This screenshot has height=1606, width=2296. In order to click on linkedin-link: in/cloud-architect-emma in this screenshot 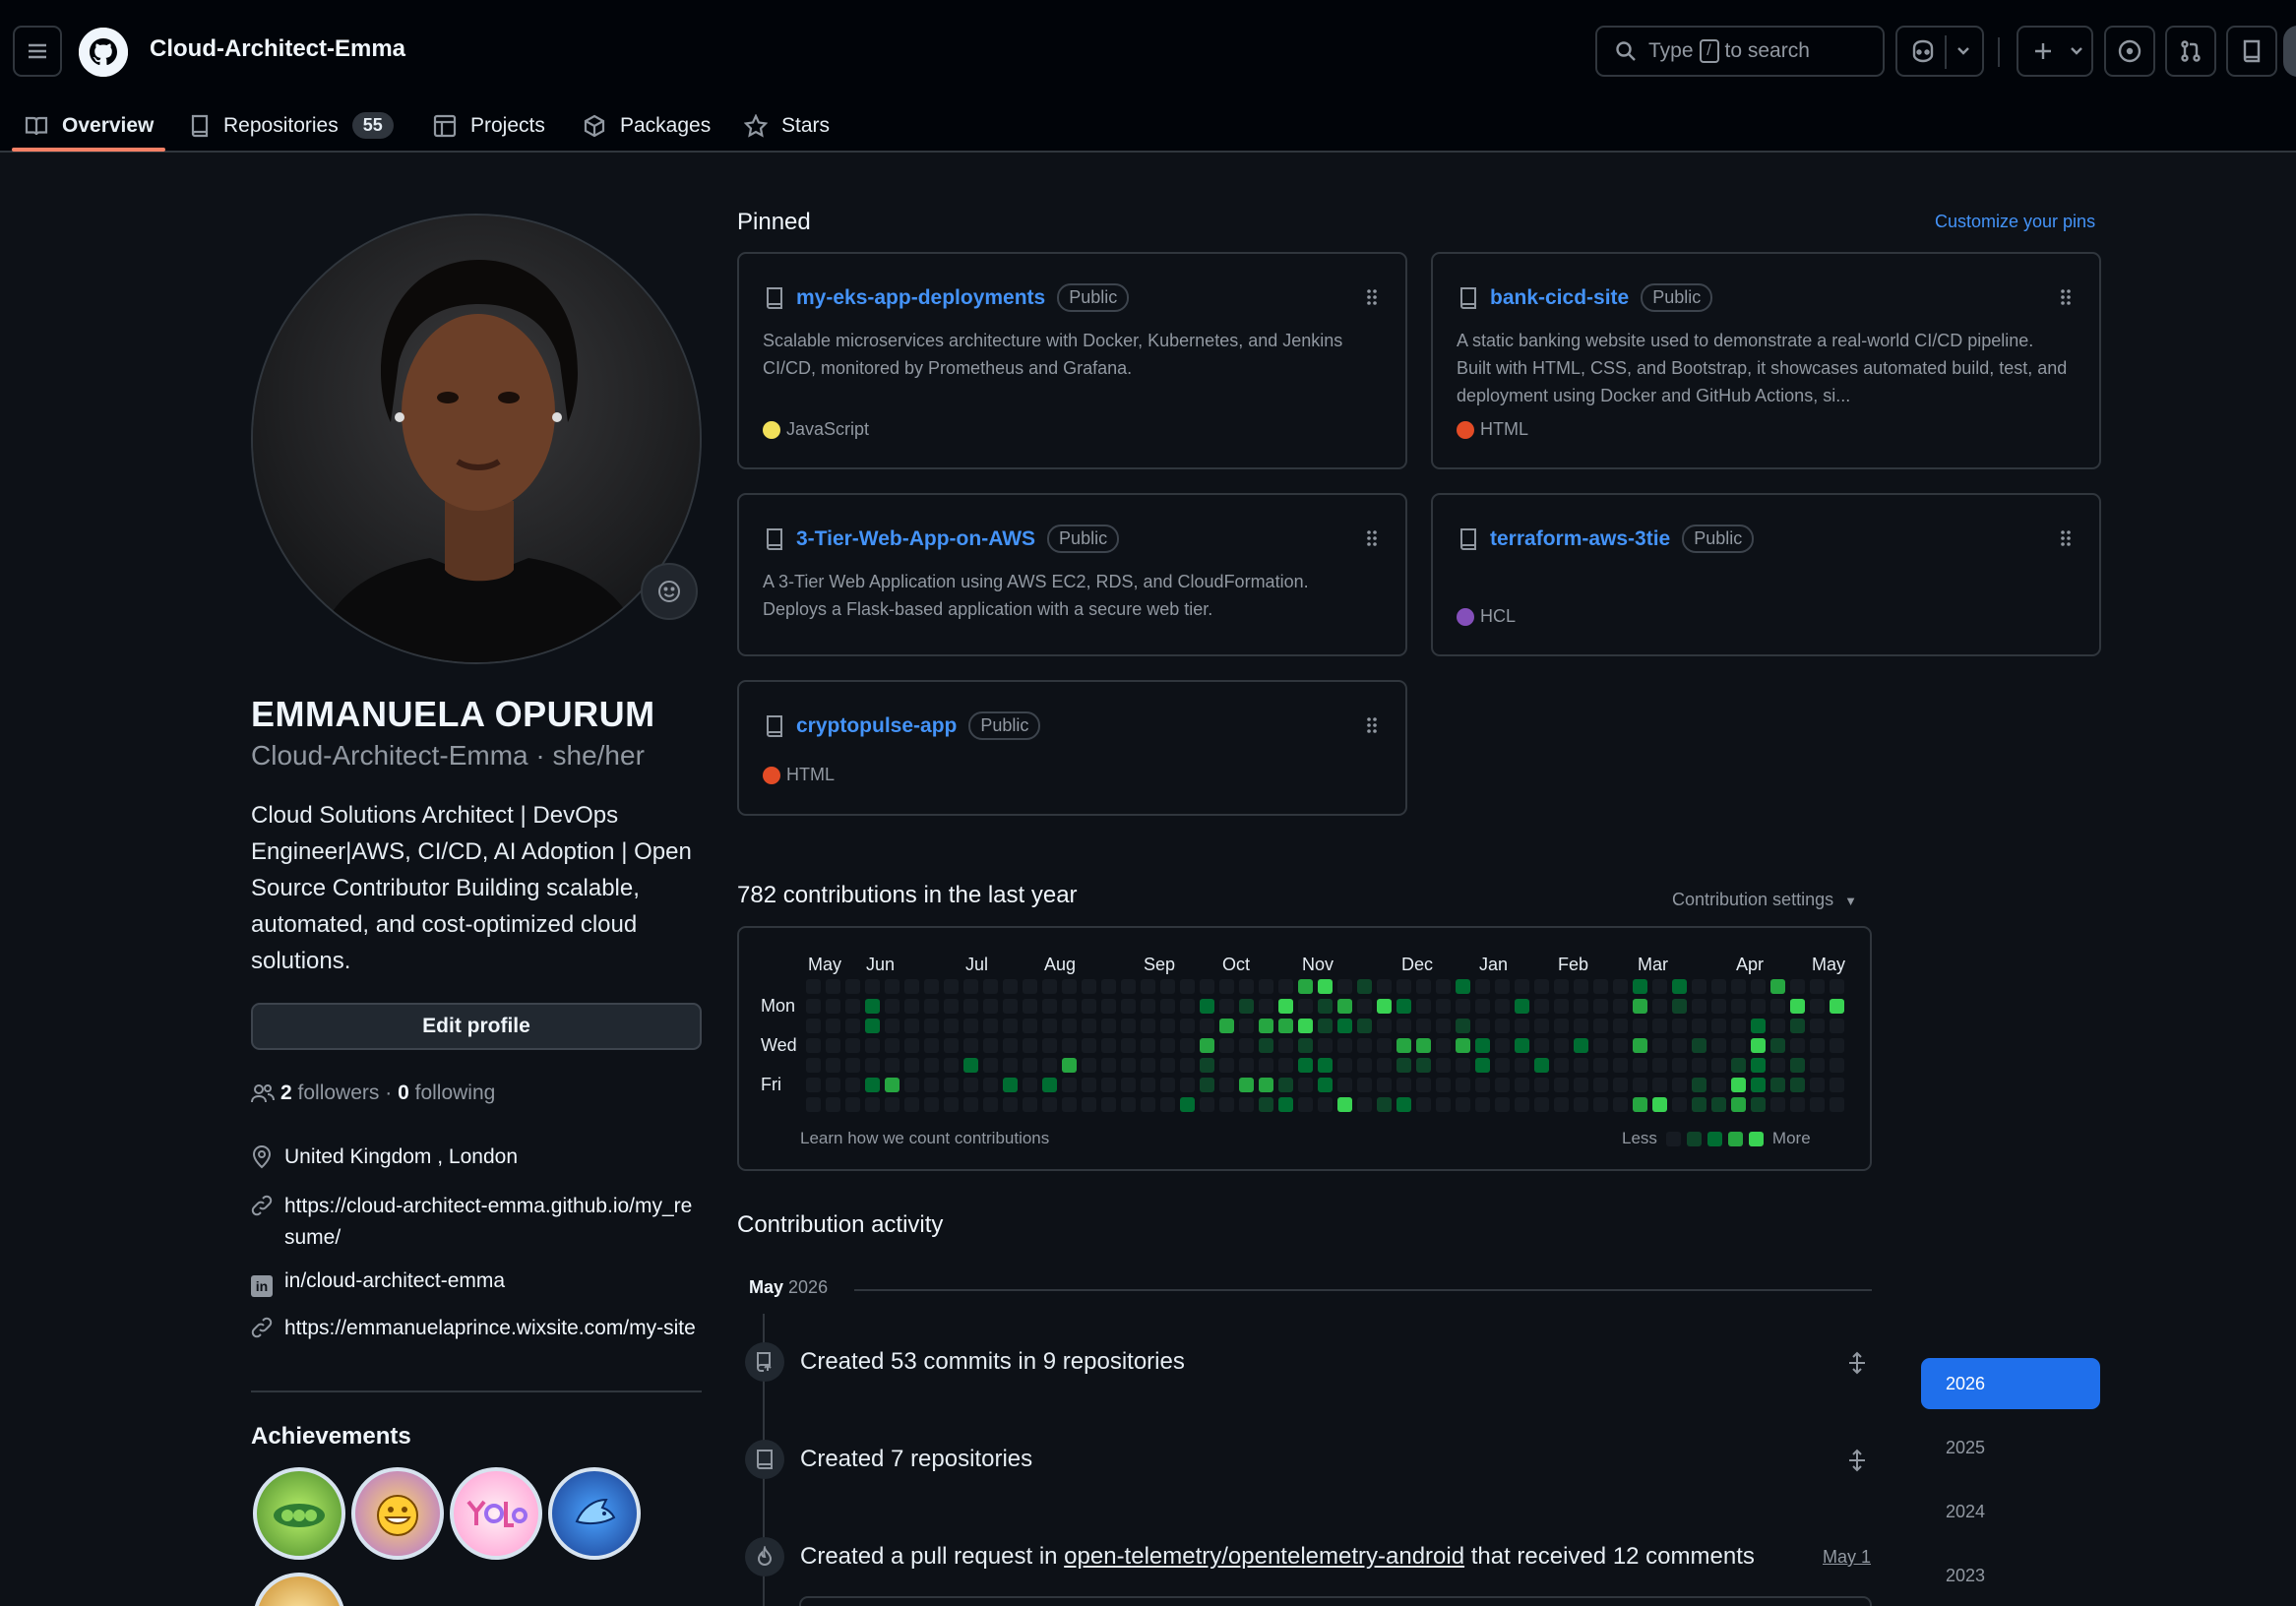, I will do `click(395, 1283)`.